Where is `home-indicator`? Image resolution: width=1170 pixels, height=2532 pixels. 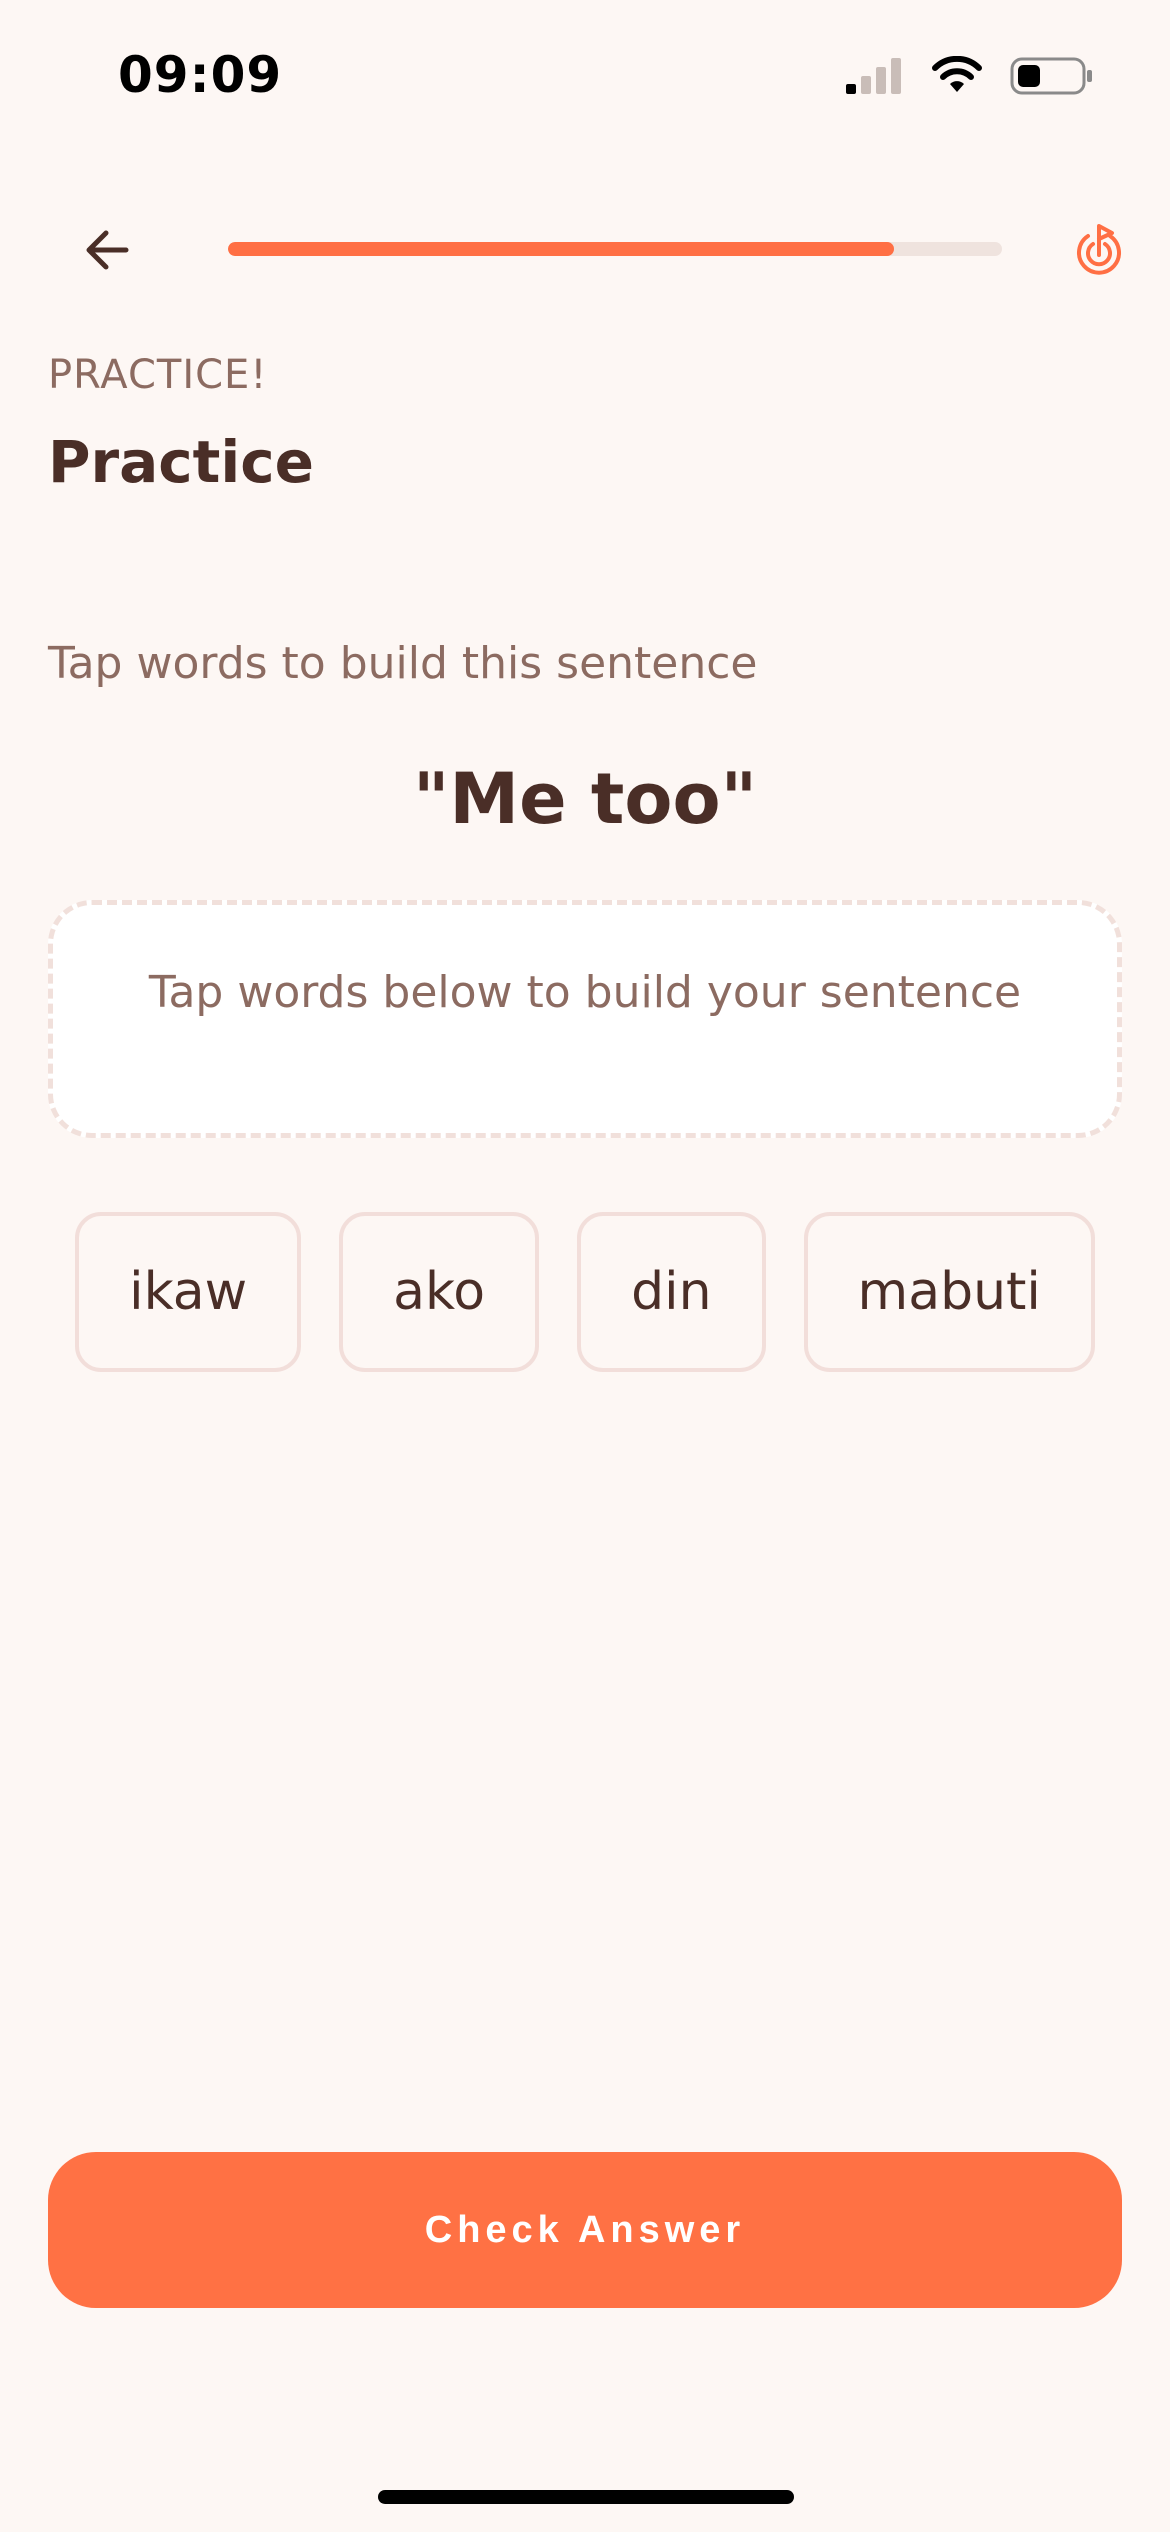
home-indicator is located at coordinates (586, 2497).